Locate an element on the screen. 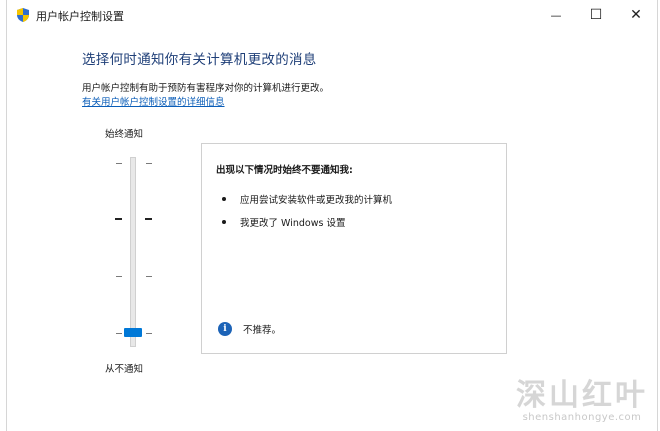 This screenshot has height=431, width=660. uac-details-link: 有关用户帐户控制设置的详细信息 is located at coordinates (153, 101).